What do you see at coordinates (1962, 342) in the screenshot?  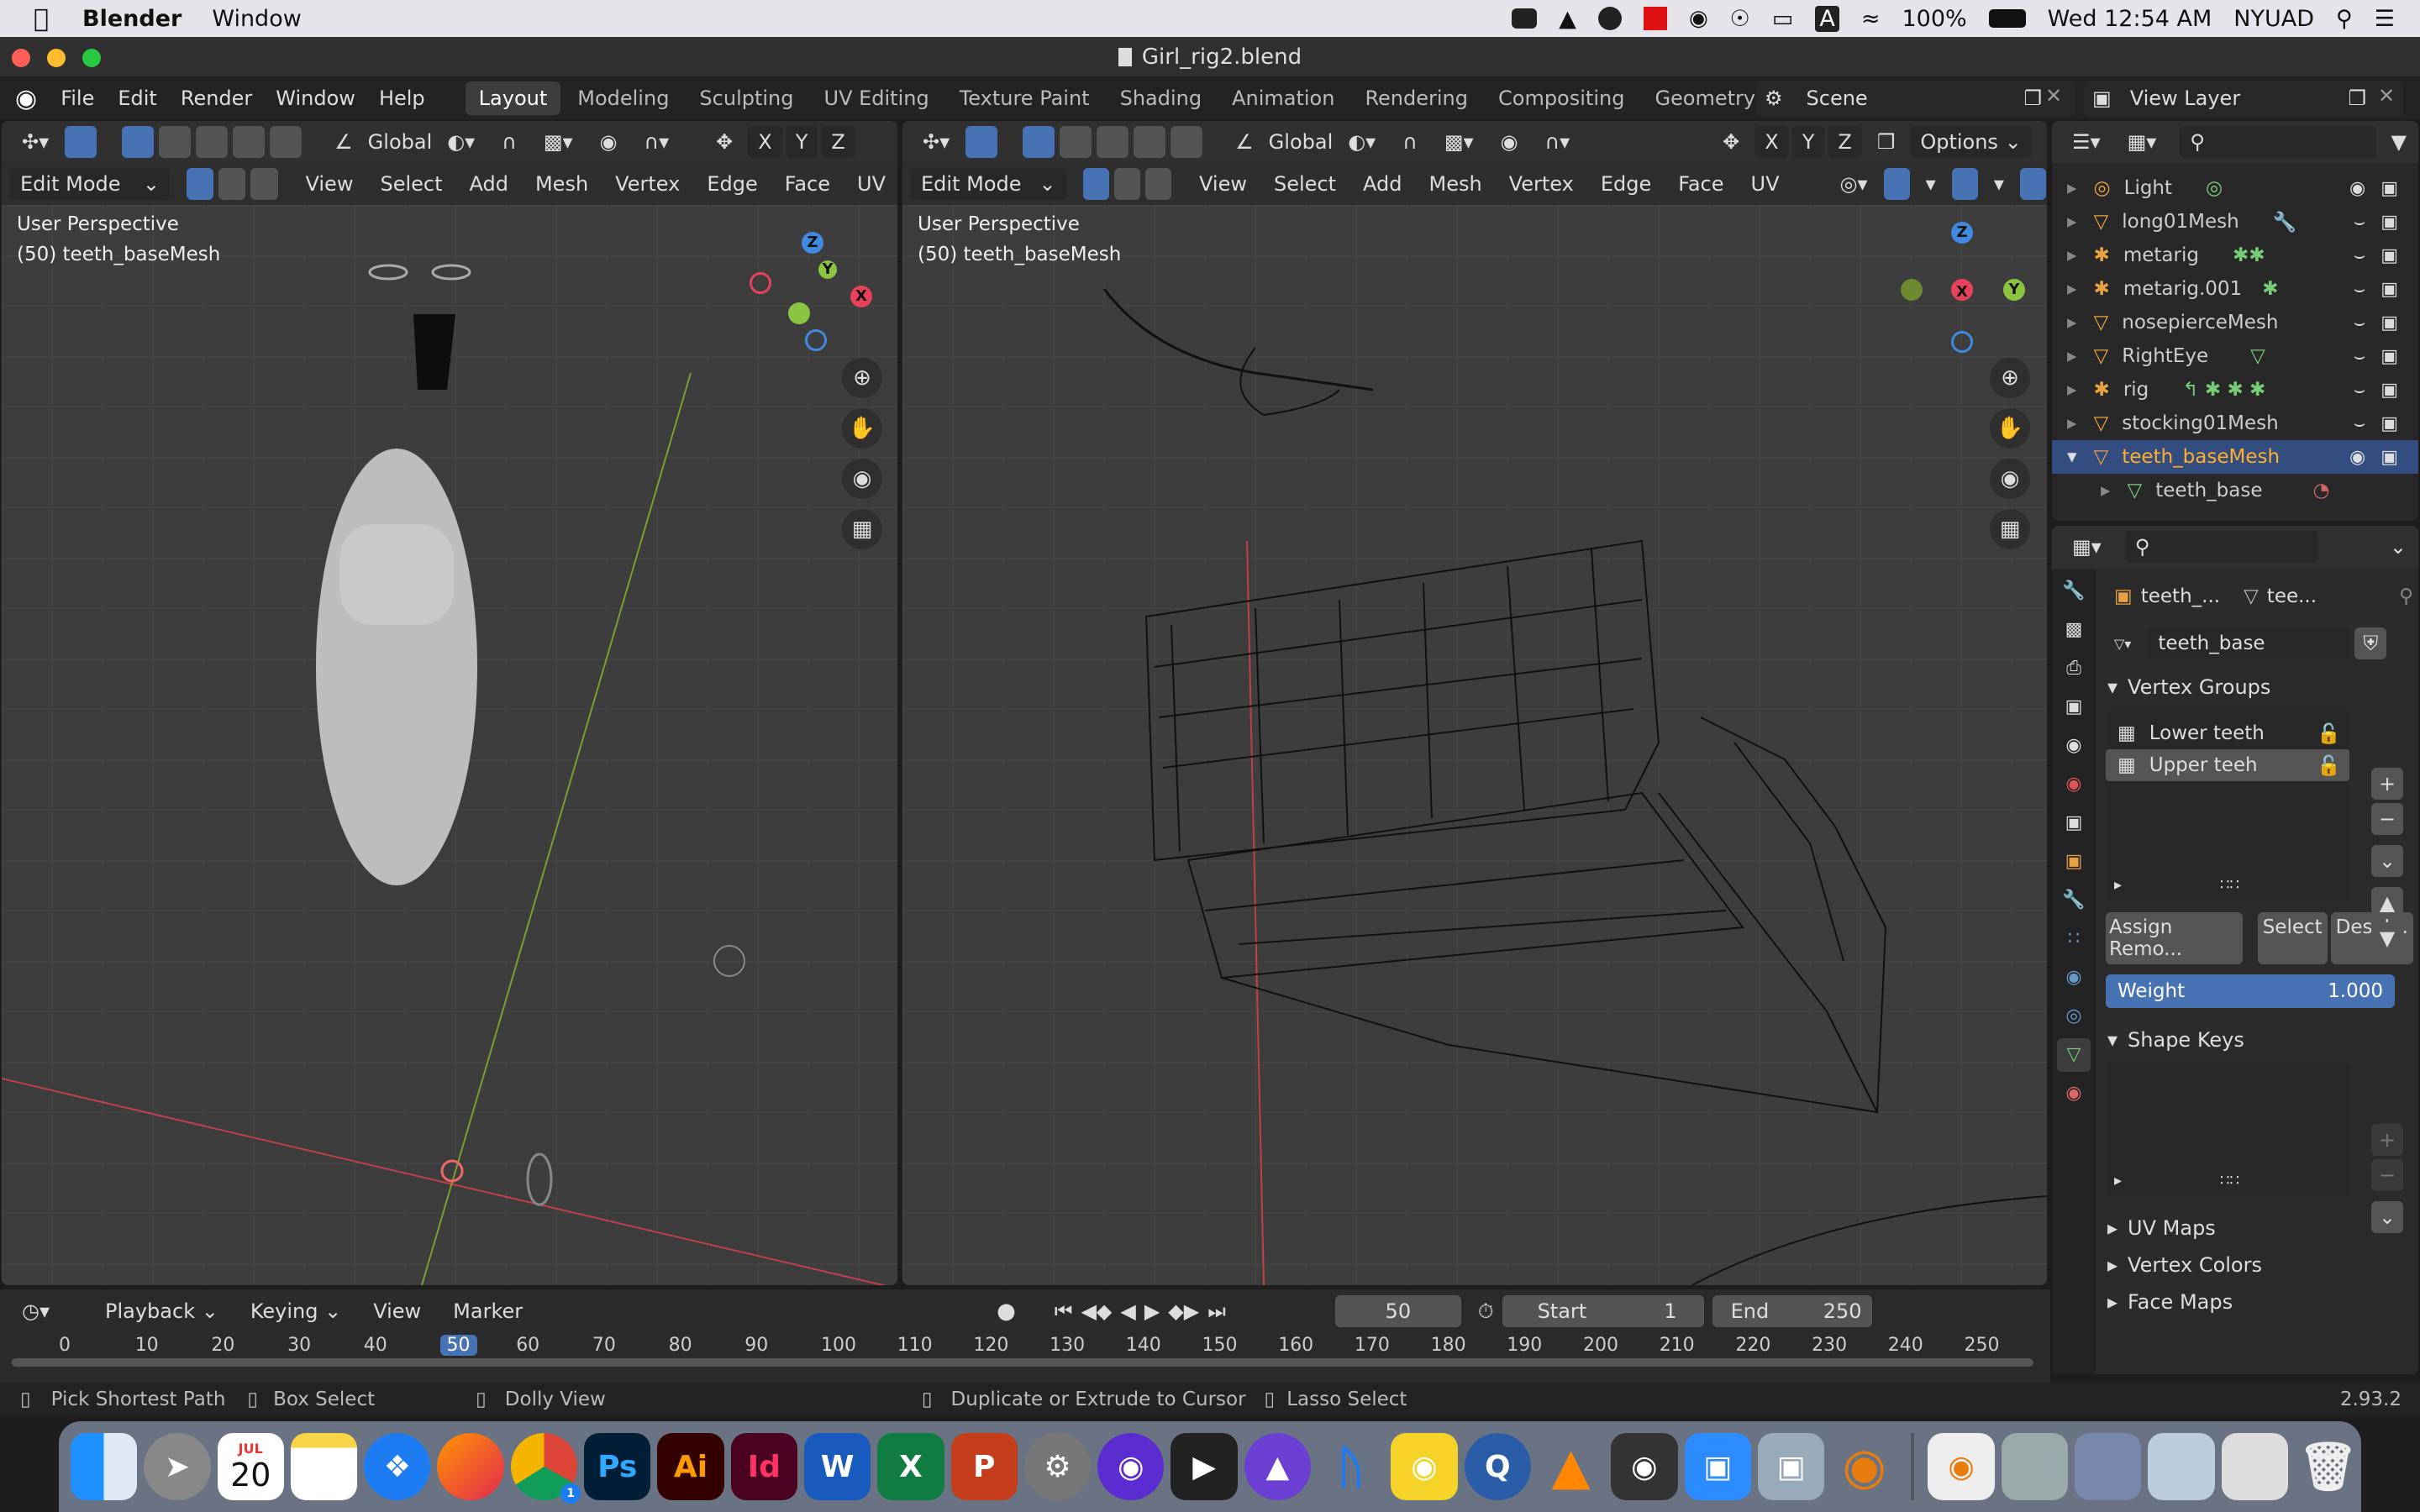 I see `gizmo-neg-z` at bounding box center [1962, 342].